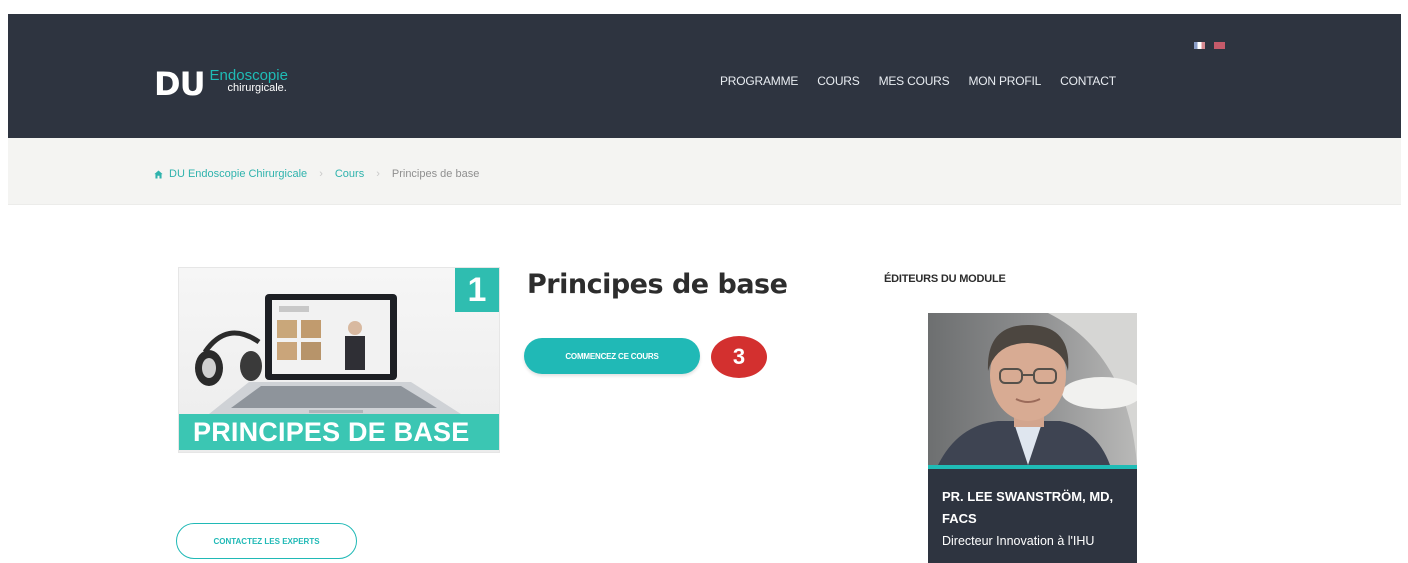 The width and height of the screenshot is (1408, 563). Describe the element at coordinates (838, 81) in the screenshot. I see `nav-item-cours: COURS` at that location.